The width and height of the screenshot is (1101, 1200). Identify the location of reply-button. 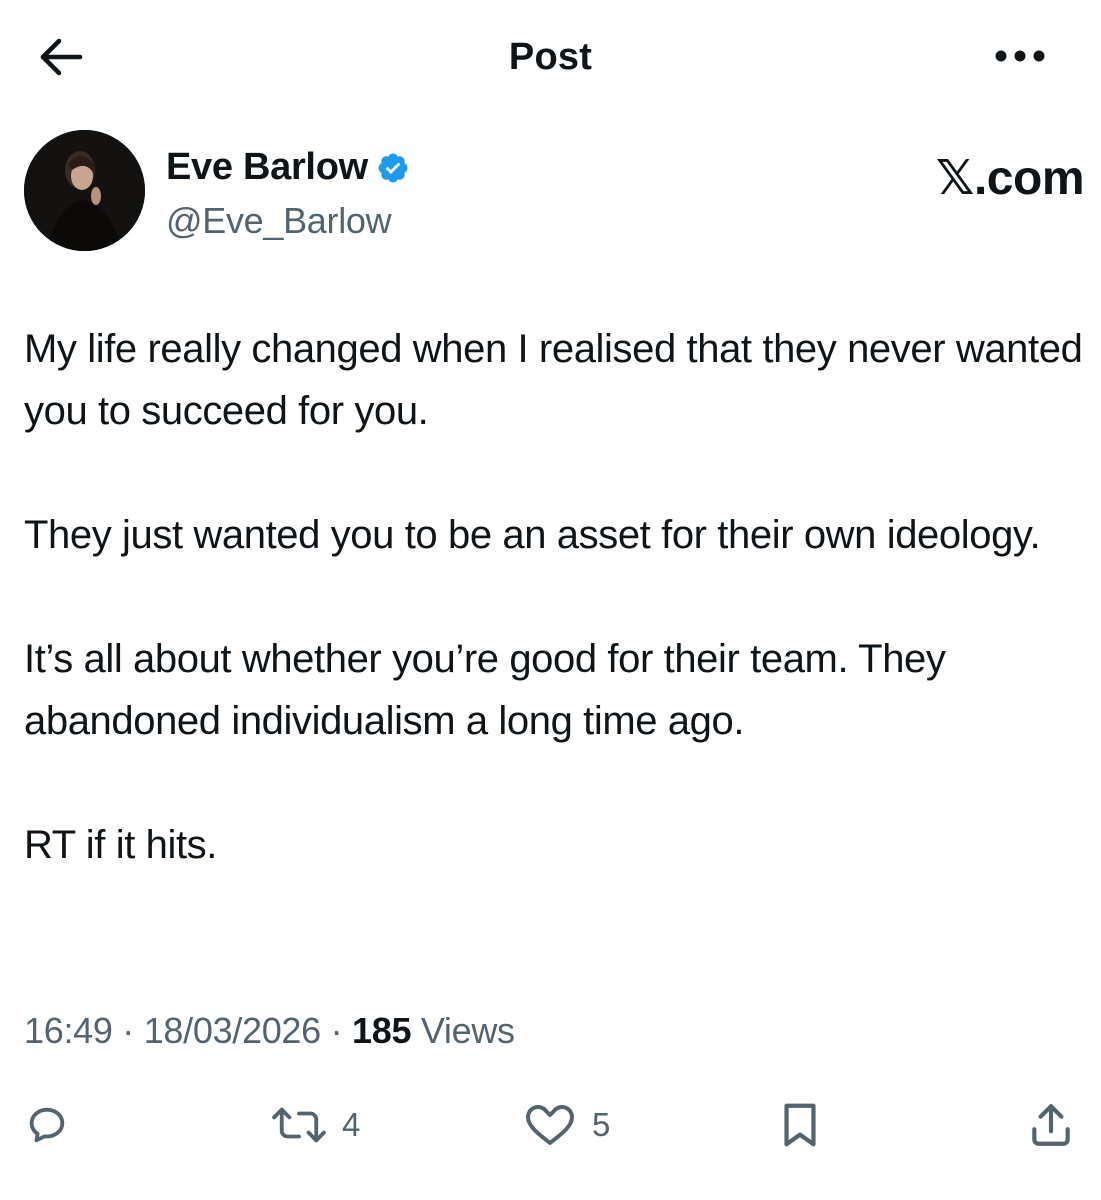
(47, 1125).